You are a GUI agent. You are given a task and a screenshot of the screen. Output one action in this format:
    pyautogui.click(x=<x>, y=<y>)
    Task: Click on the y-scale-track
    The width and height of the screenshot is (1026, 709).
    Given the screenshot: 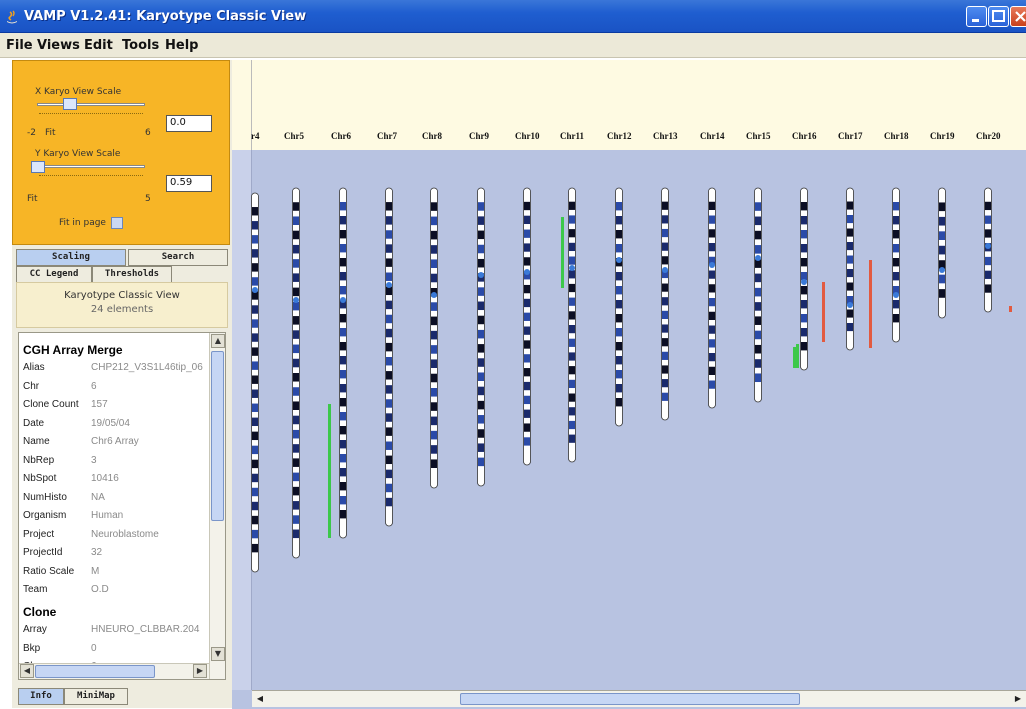 What is the action you would take?
    pyautogui.click(x=91, y=166)
    